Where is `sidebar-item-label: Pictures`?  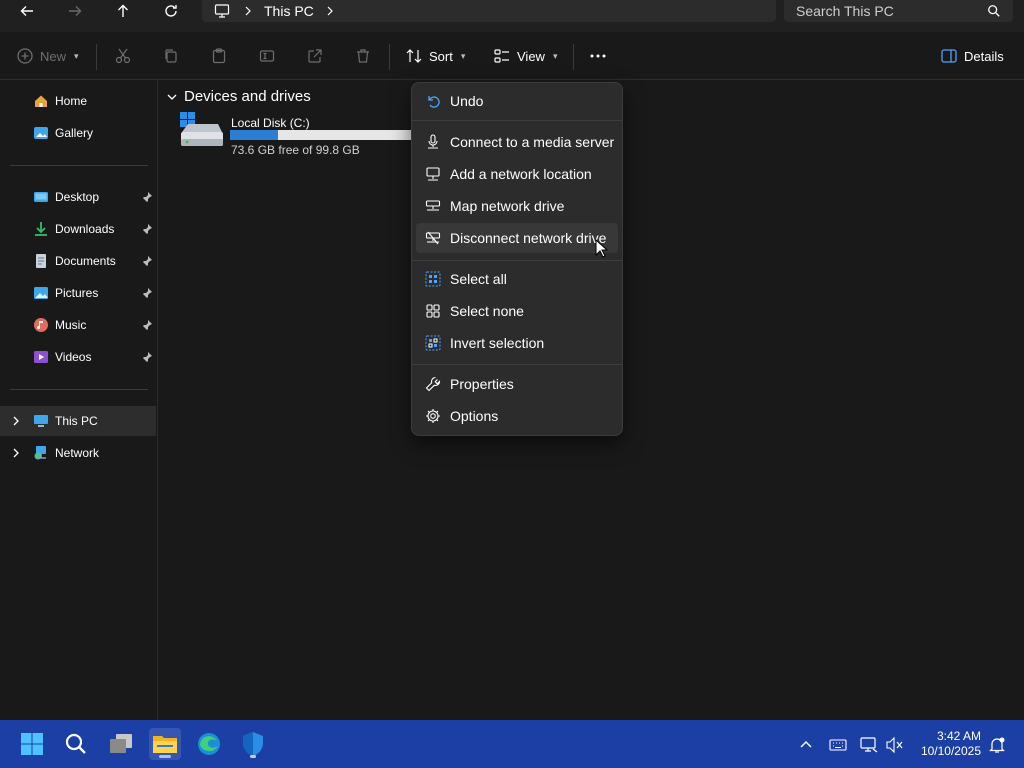
sidebar-item-label: Pictures is located at coordinates (77, 293).